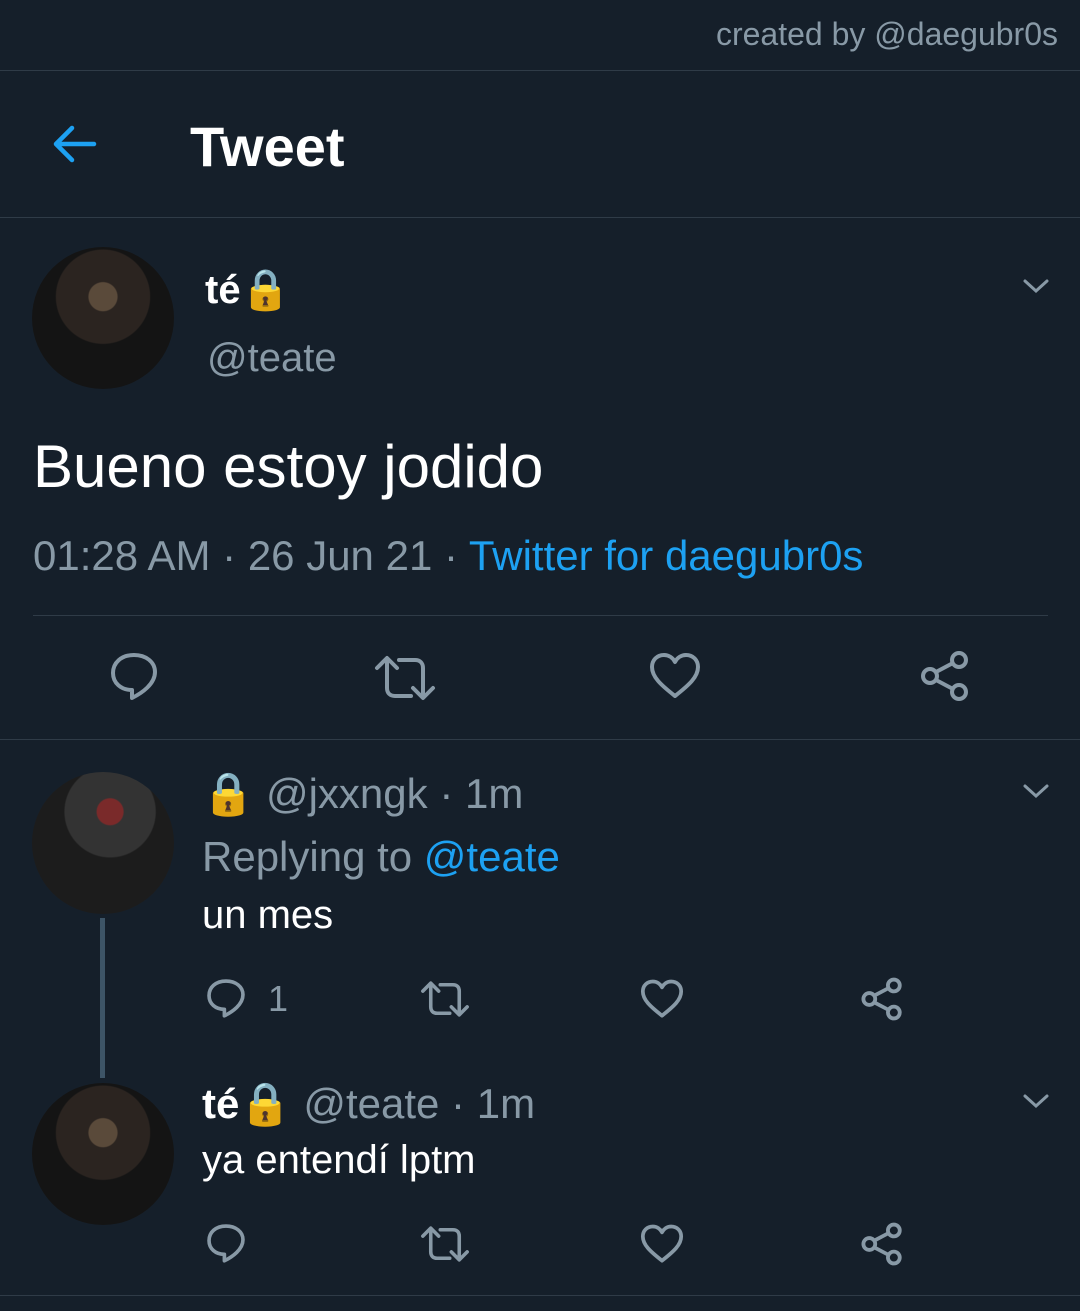 The width and height of the screenshot is (1080, 1311). Describe the element at coordinates (540, 1295) in the screenshot. I see `divider` at that location.